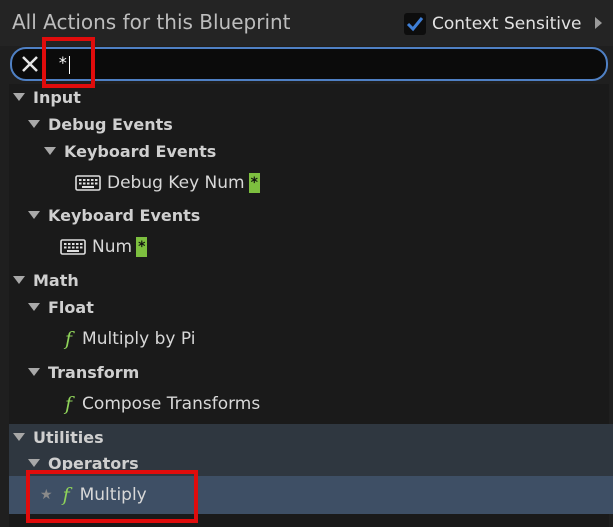 The width and height of the screenshot is (613, 527). Describe the element at coordinates (56, 280) in the screenshot. I see `category-label: Math` at that location.